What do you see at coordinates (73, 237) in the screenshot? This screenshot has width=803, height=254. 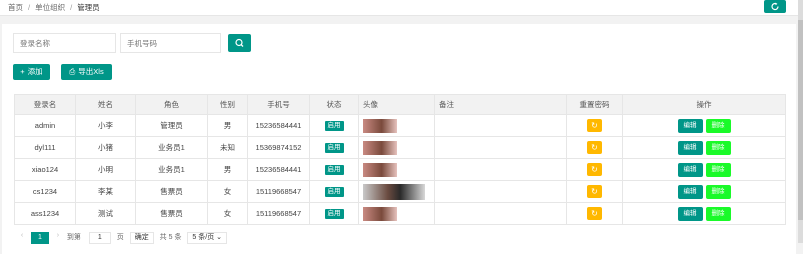 I see `goto-label: 到第` at bounding box center [73, 237].